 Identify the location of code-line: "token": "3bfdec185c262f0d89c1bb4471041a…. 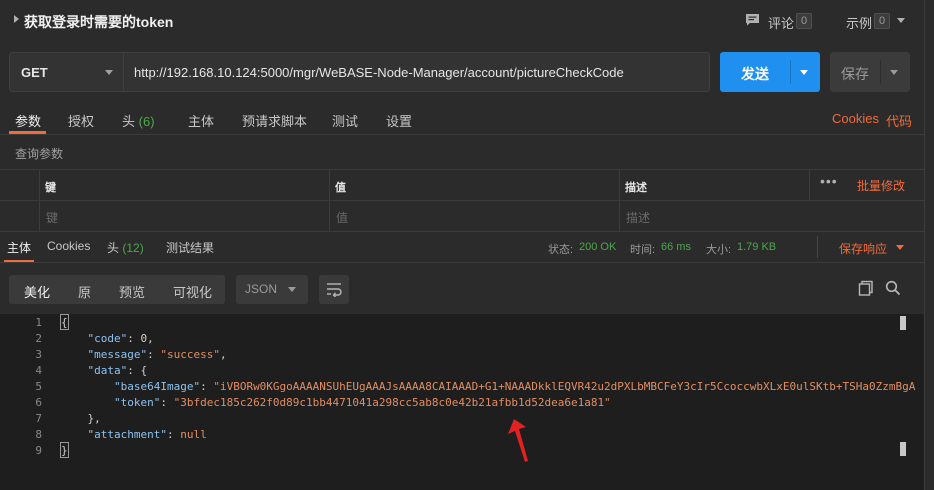
(362, 402).